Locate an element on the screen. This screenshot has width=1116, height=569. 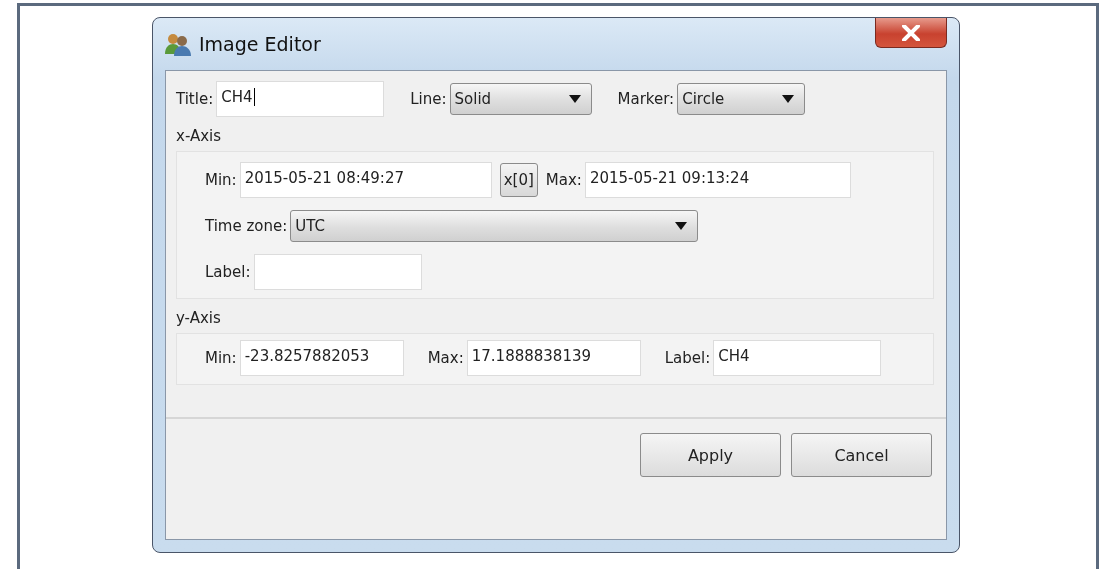
dropdown: Solid is located at coordinates (520, 99).